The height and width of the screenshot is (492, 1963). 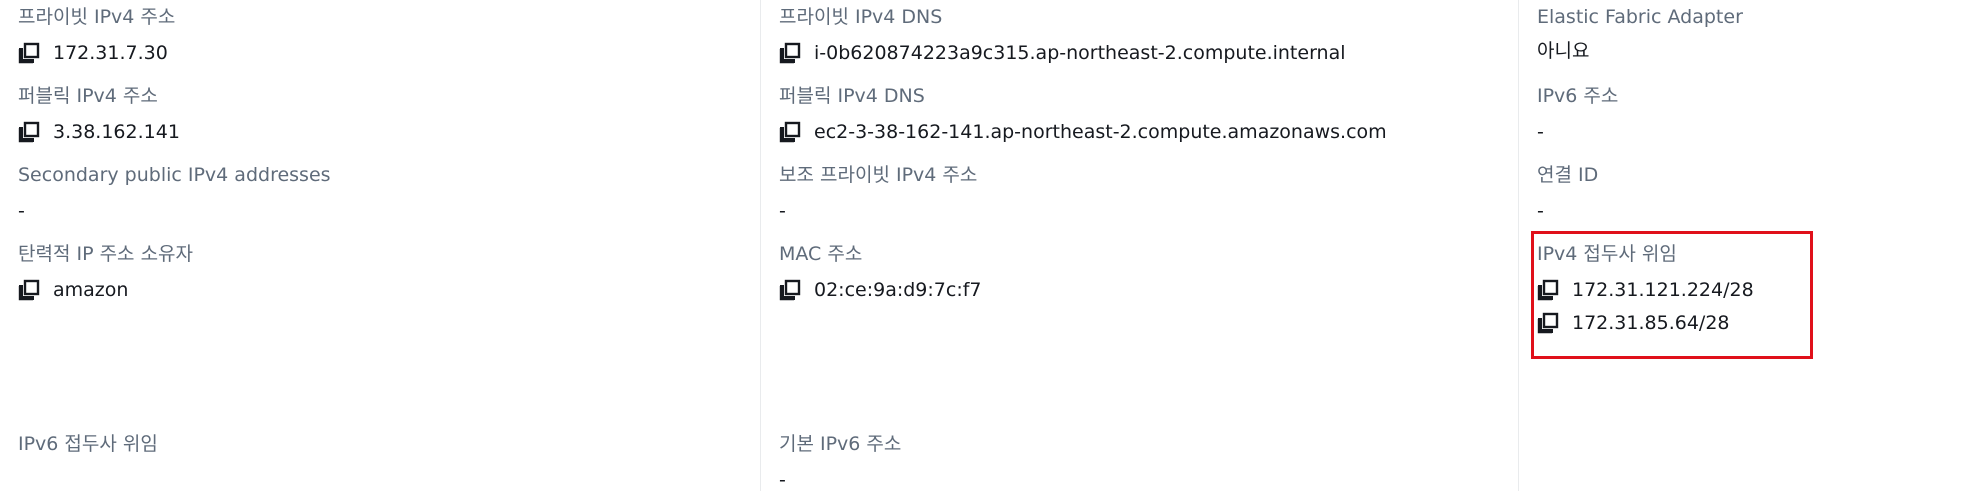 I want to click on private-ipv4-field: 프라이빗 IPv4 주소 172.31.7.30, so click(x=389, y=35).